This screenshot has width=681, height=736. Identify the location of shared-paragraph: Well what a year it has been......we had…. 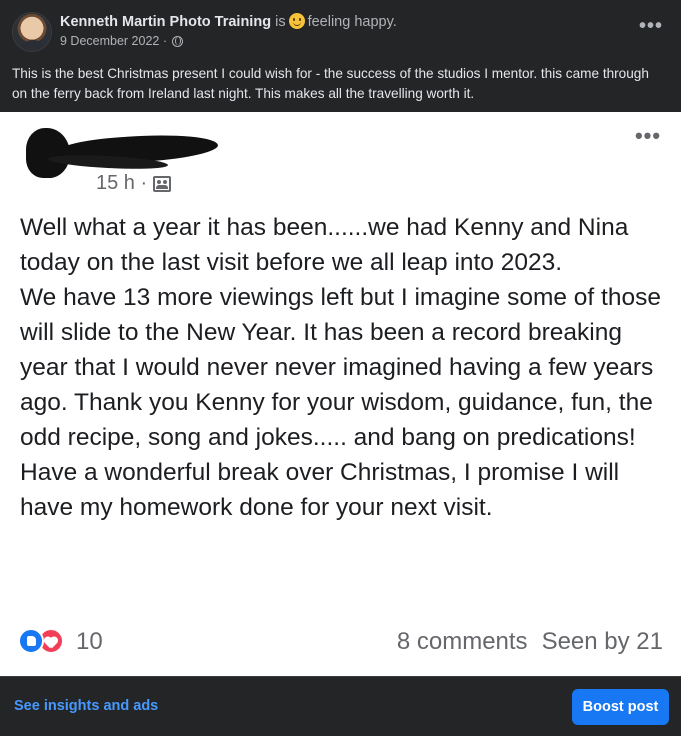
(324, 245).